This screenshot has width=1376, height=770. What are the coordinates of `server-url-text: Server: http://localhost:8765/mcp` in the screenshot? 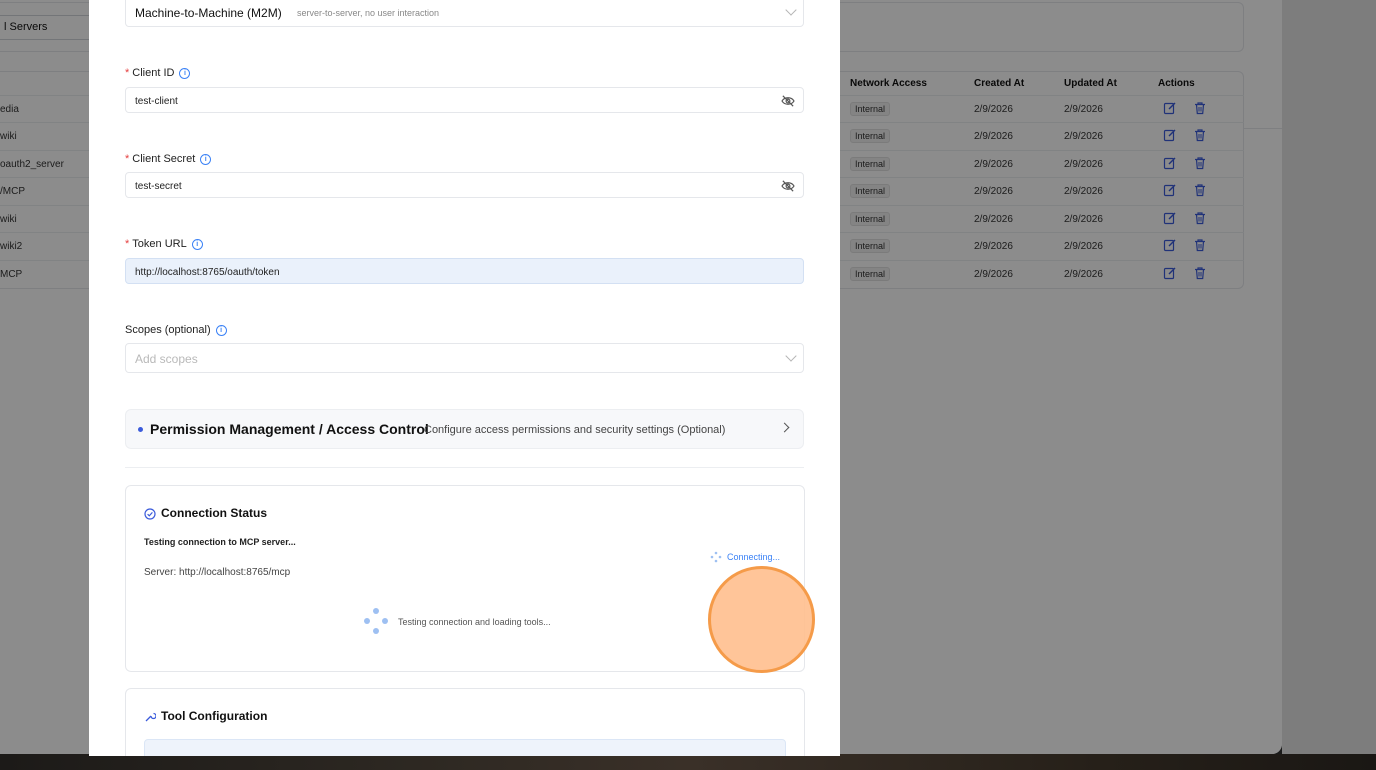 It's located at (217, 572).